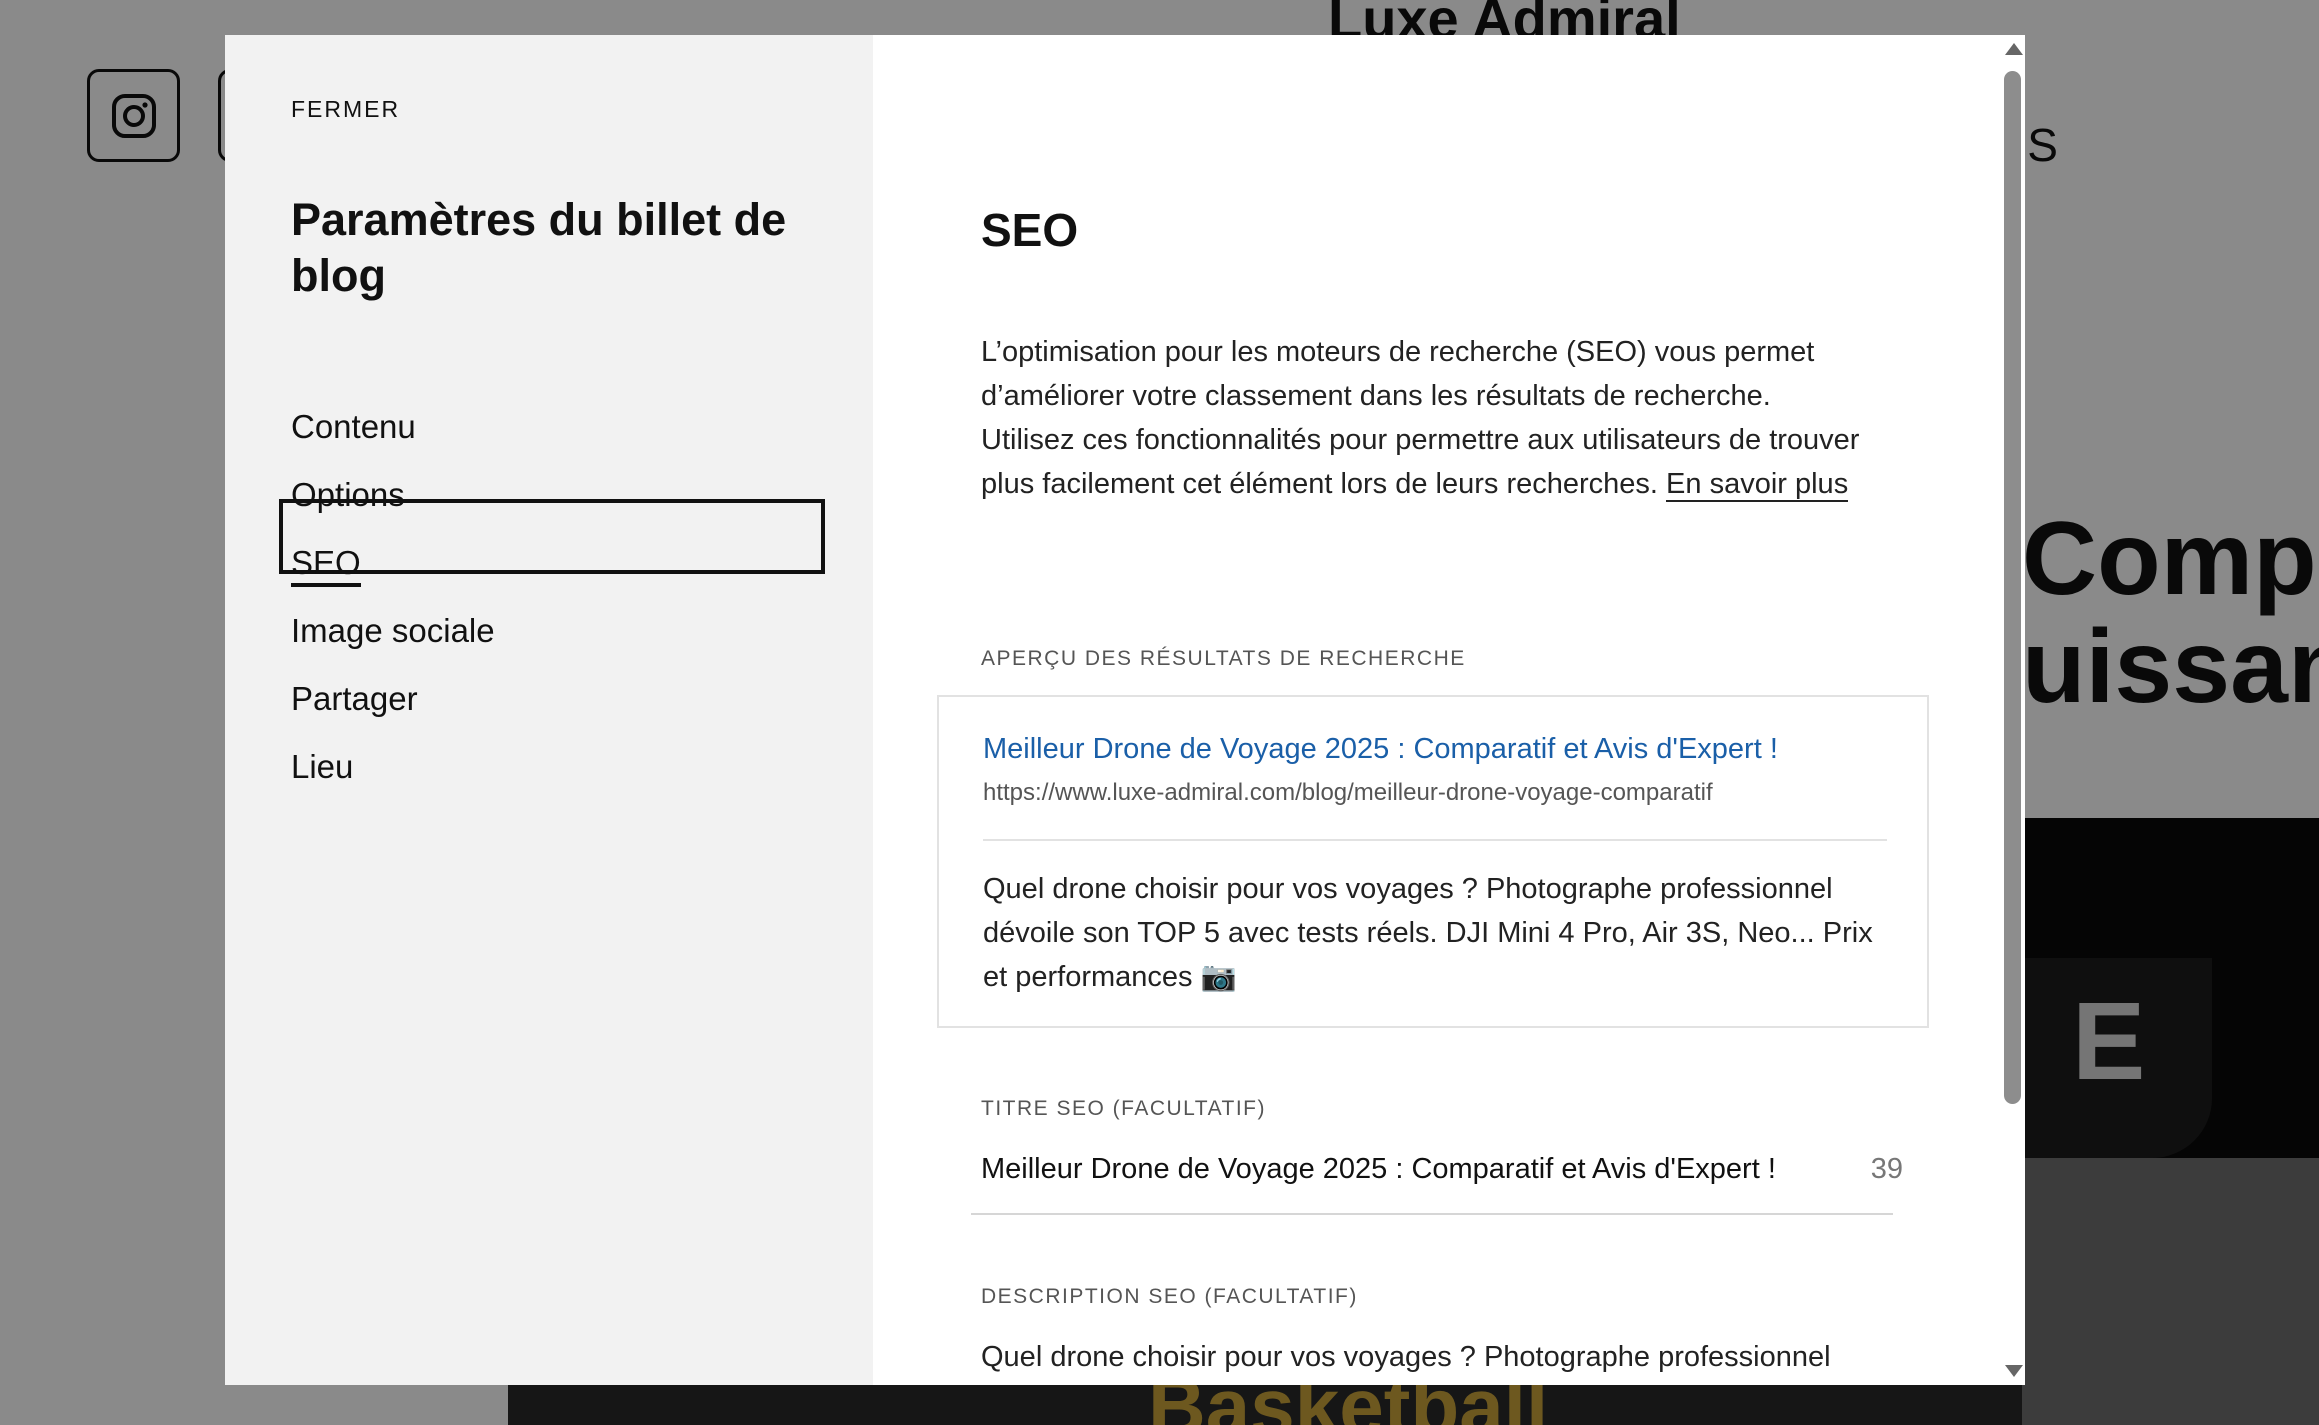 This screenshot has height=1425, width=2319. What do you see at coordinates (393, 767) in the screenshot?
I see `nav-item-lieu: Lieu` at bounding box center [393, 767].